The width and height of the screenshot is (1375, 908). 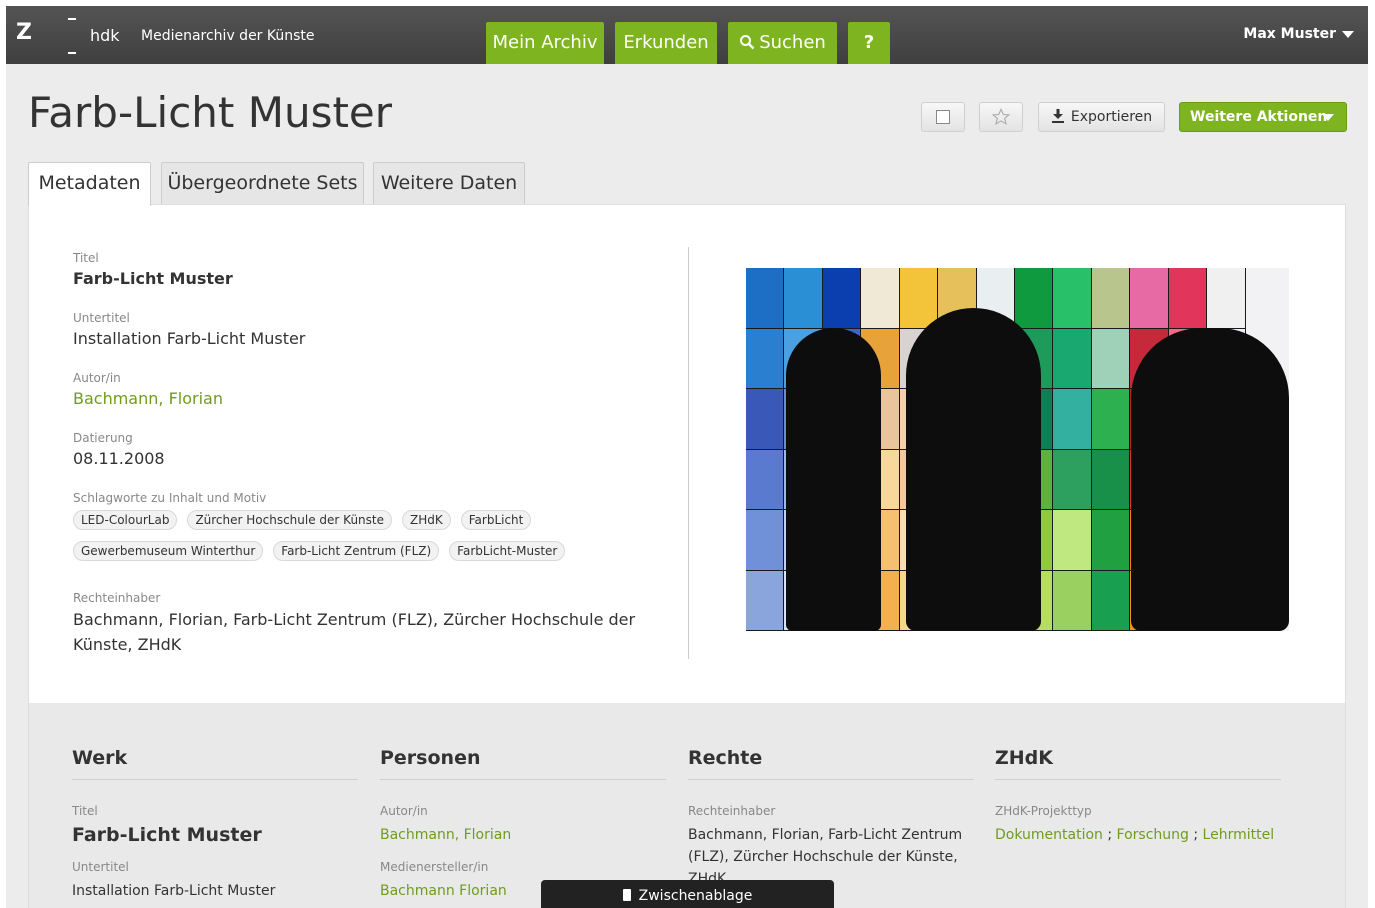 What do you see at coordinates (1153, 835) in the screenshot?
I see `project-type-link: Forschung` at bounding box center [1153, 835].